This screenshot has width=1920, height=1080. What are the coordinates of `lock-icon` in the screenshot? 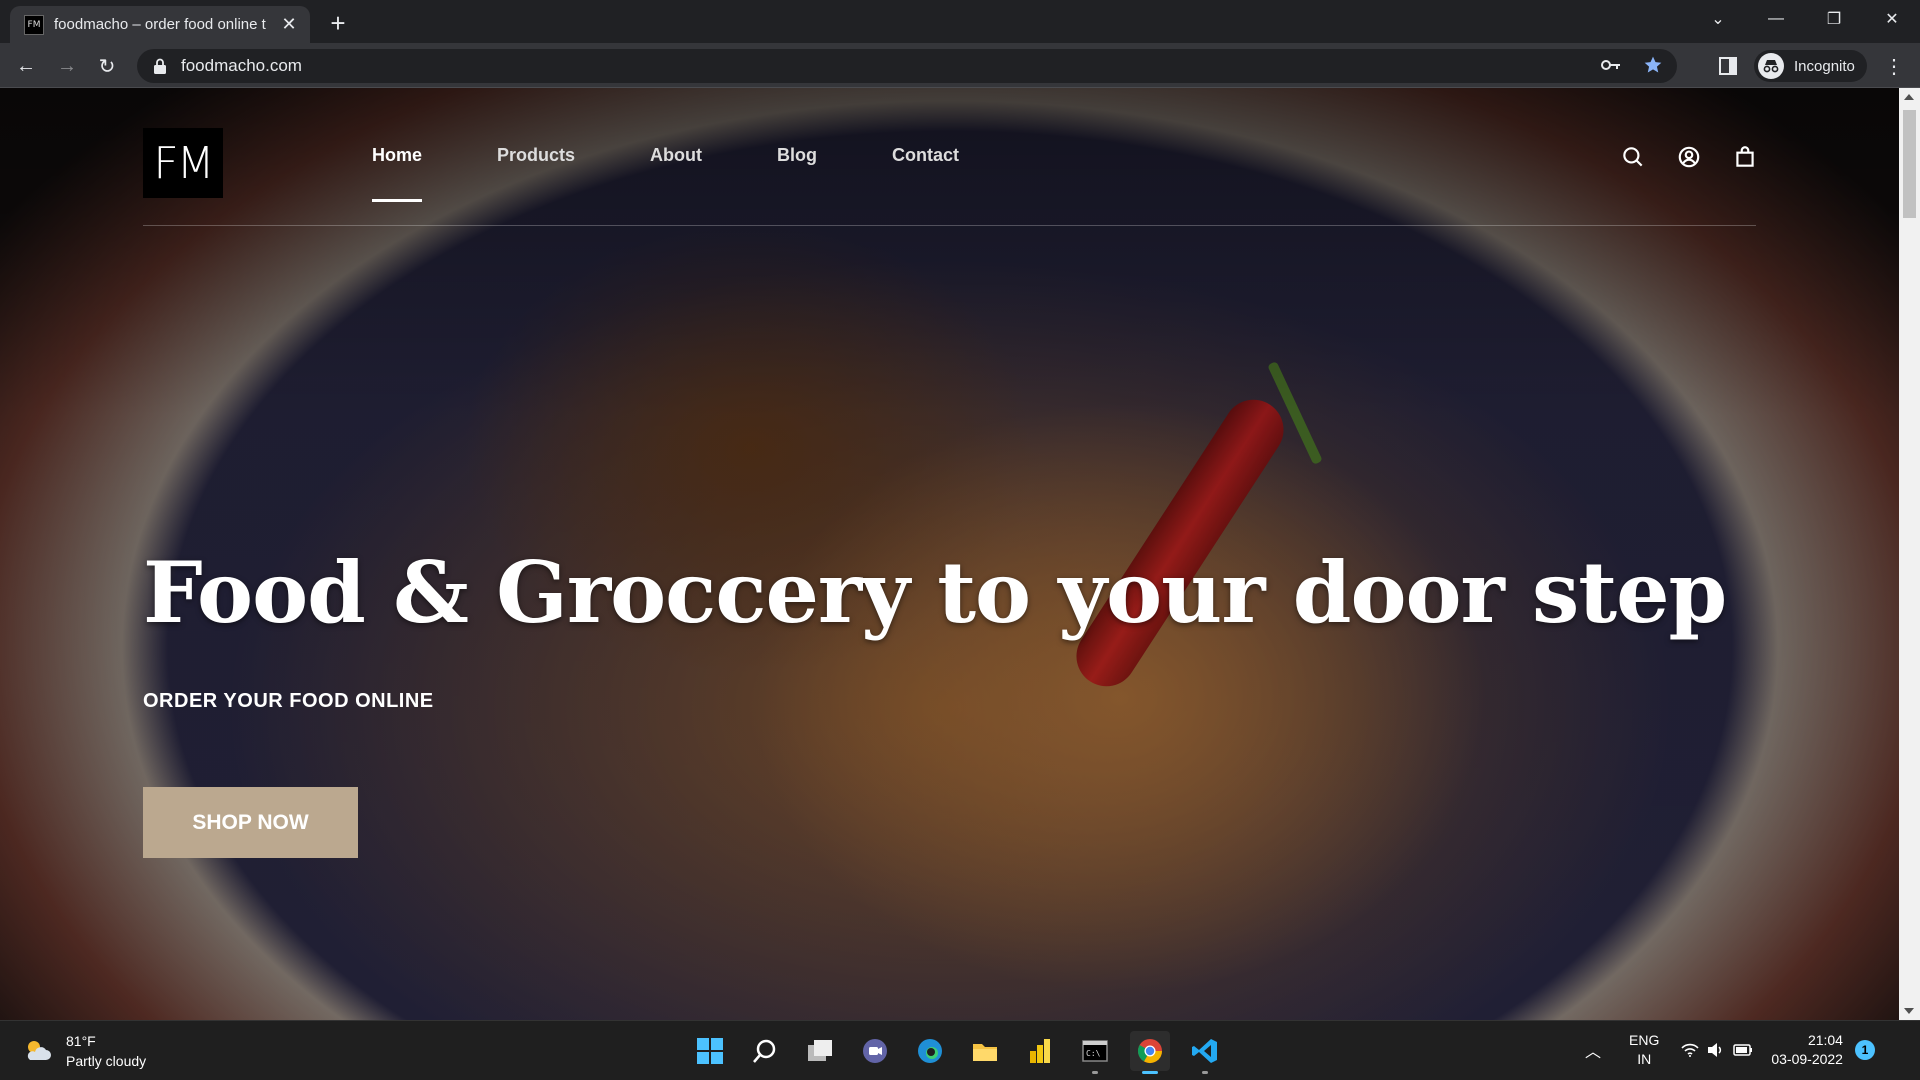 It's located at (160, 66).